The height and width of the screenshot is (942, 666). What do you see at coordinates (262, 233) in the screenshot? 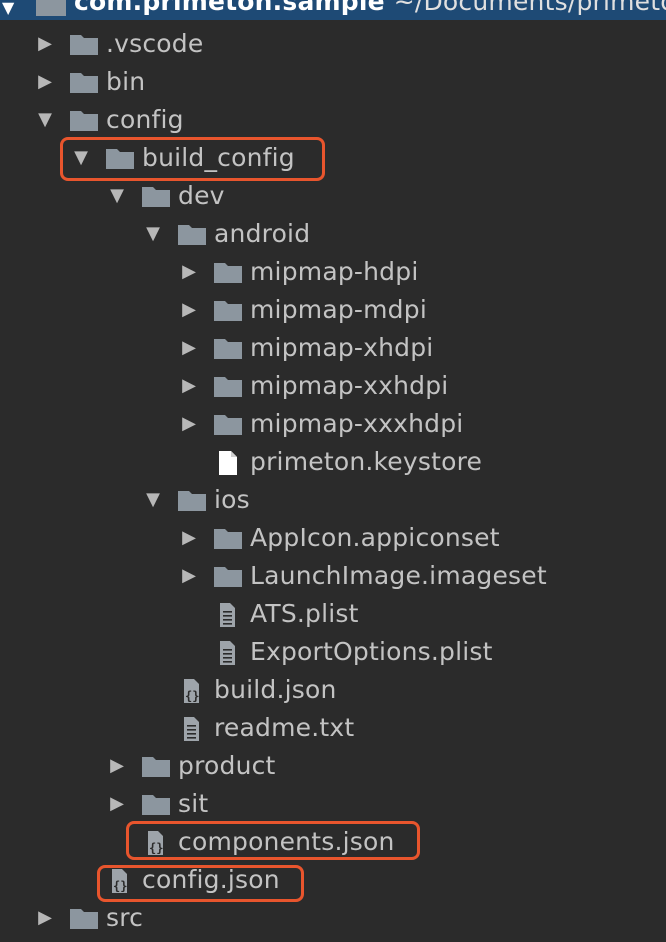
I see `tree-item-label: android` at bounding box center [262, 233].